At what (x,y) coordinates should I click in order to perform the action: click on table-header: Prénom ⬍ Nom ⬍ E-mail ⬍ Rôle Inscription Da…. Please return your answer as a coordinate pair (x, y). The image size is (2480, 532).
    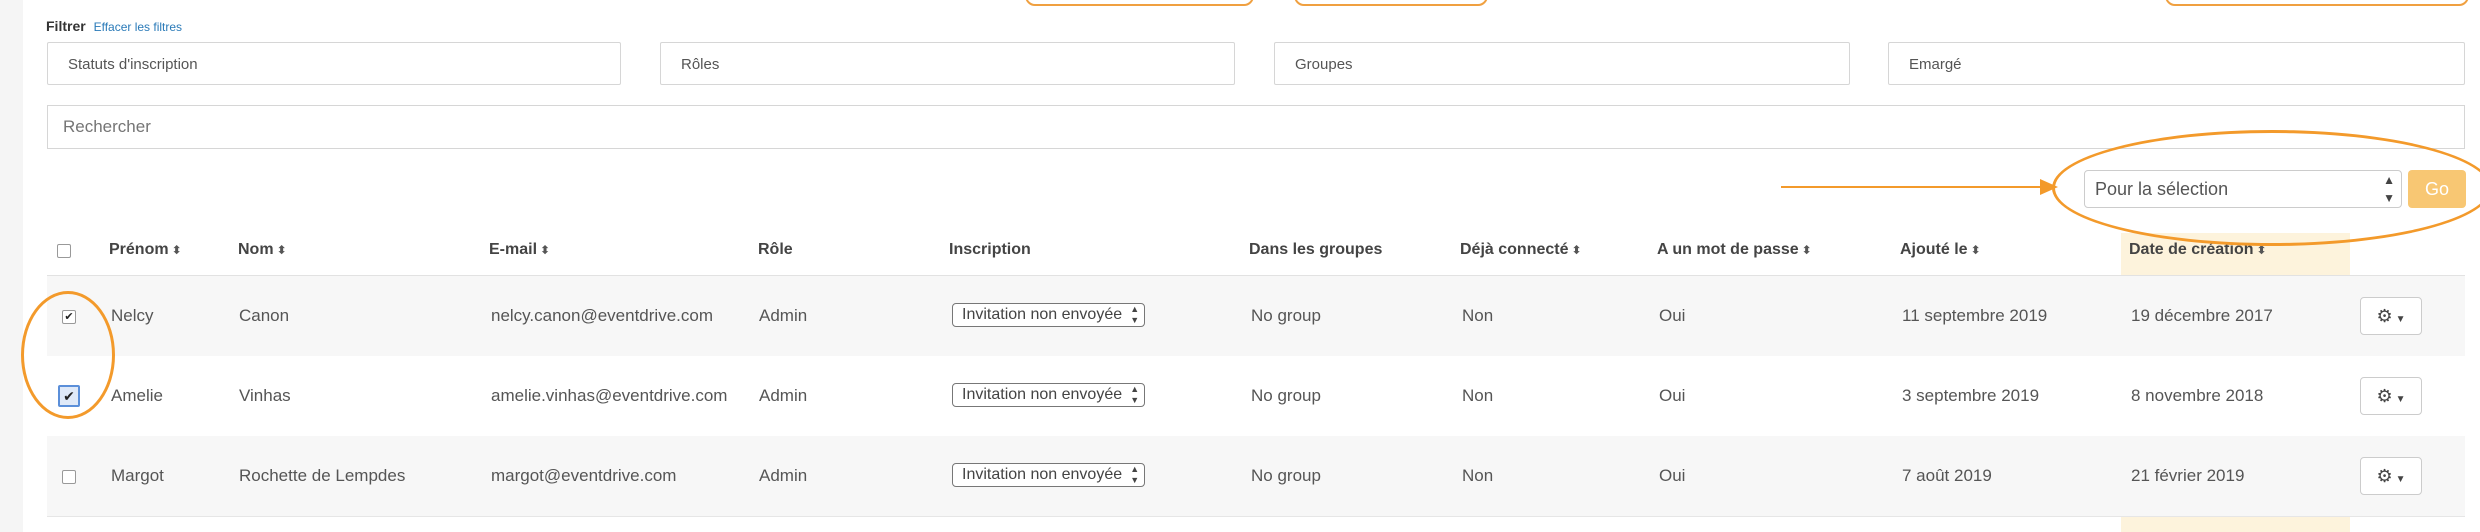
    Looking at the image, I should click on (1256, 255).